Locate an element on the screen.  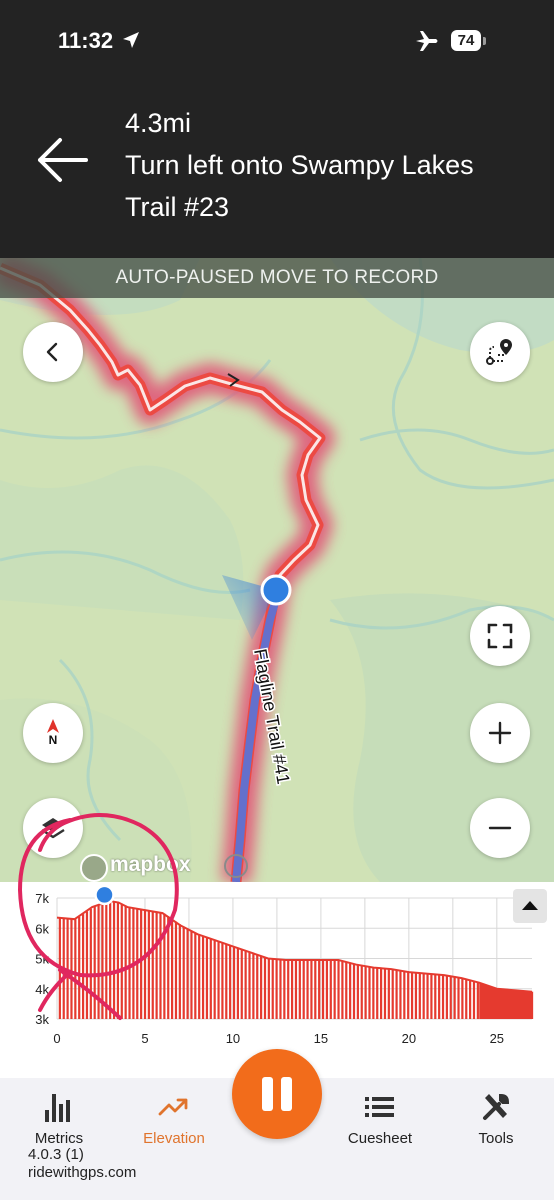
auto-pause-banner: AUTO-PAUSED MOVE TO RECORD is located at coordinates (277, 278).